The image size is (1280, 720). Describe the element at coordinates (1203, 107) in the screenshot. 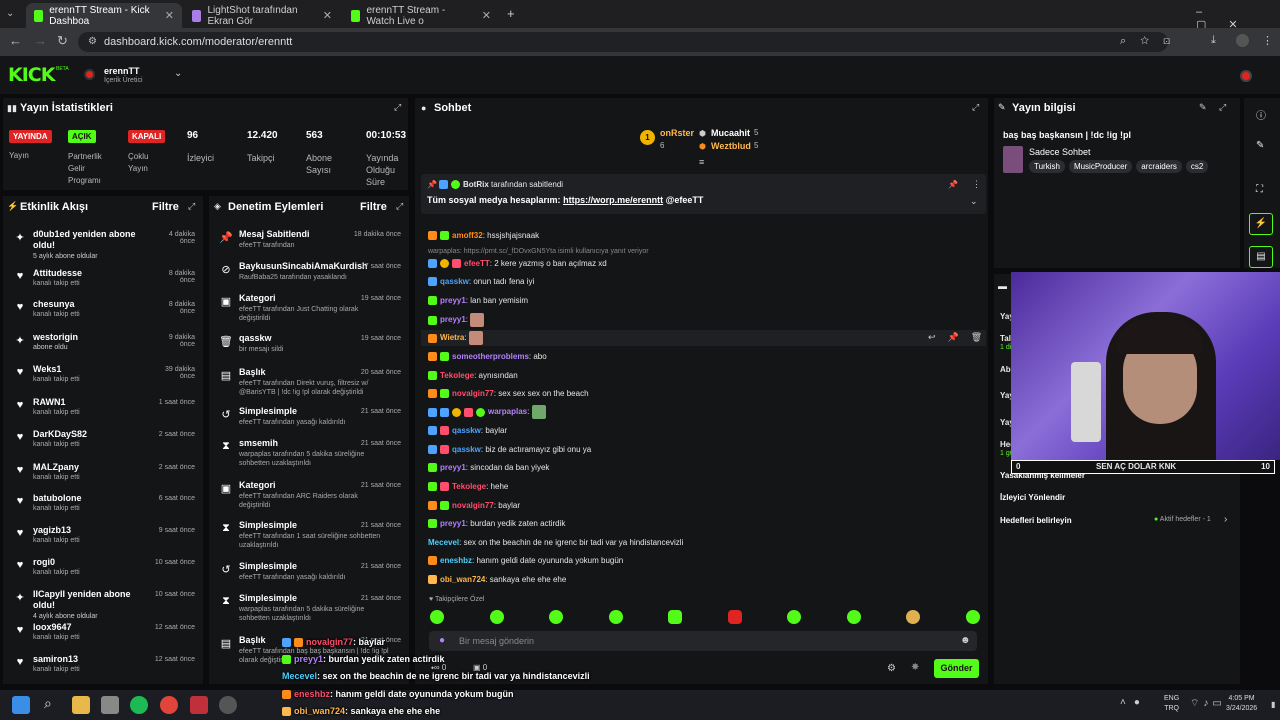

I see `edit-icon: ✎` at that location.